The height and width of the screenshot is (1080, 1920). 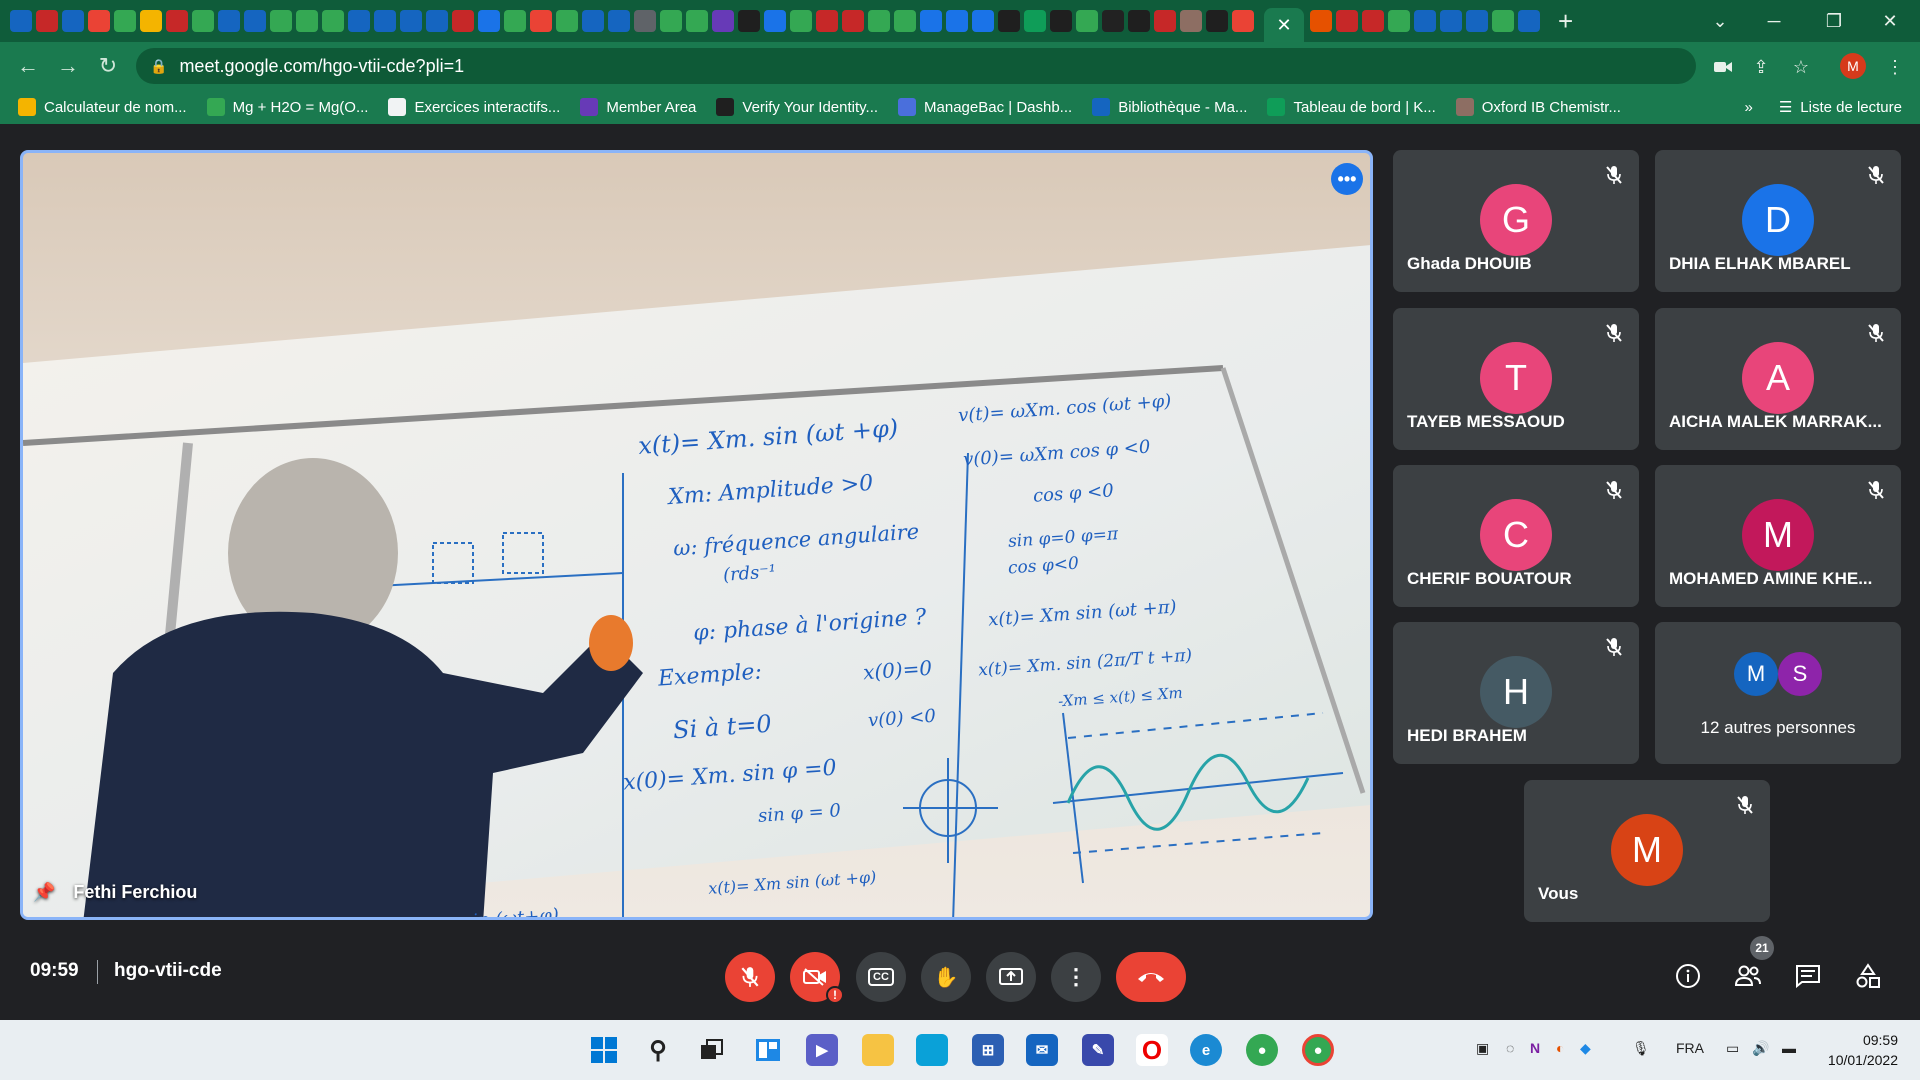 What do you see at coordinates (1042, 1050) in the screenshot?
I see `mail-icon: ✉` at bounding box center [1042, 1050].